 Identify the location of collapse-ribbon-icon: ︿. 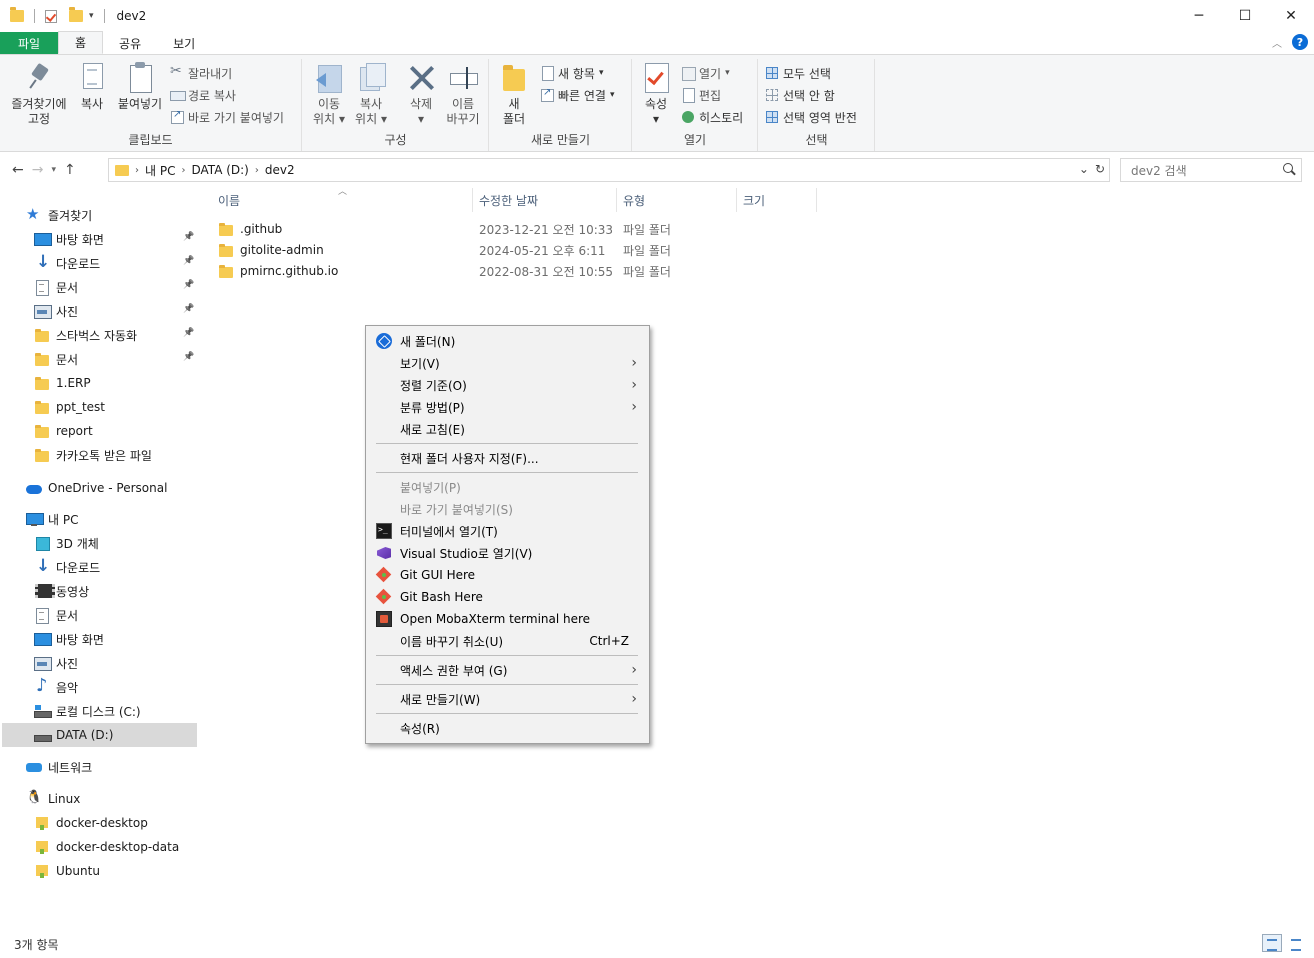
(1277, 42).